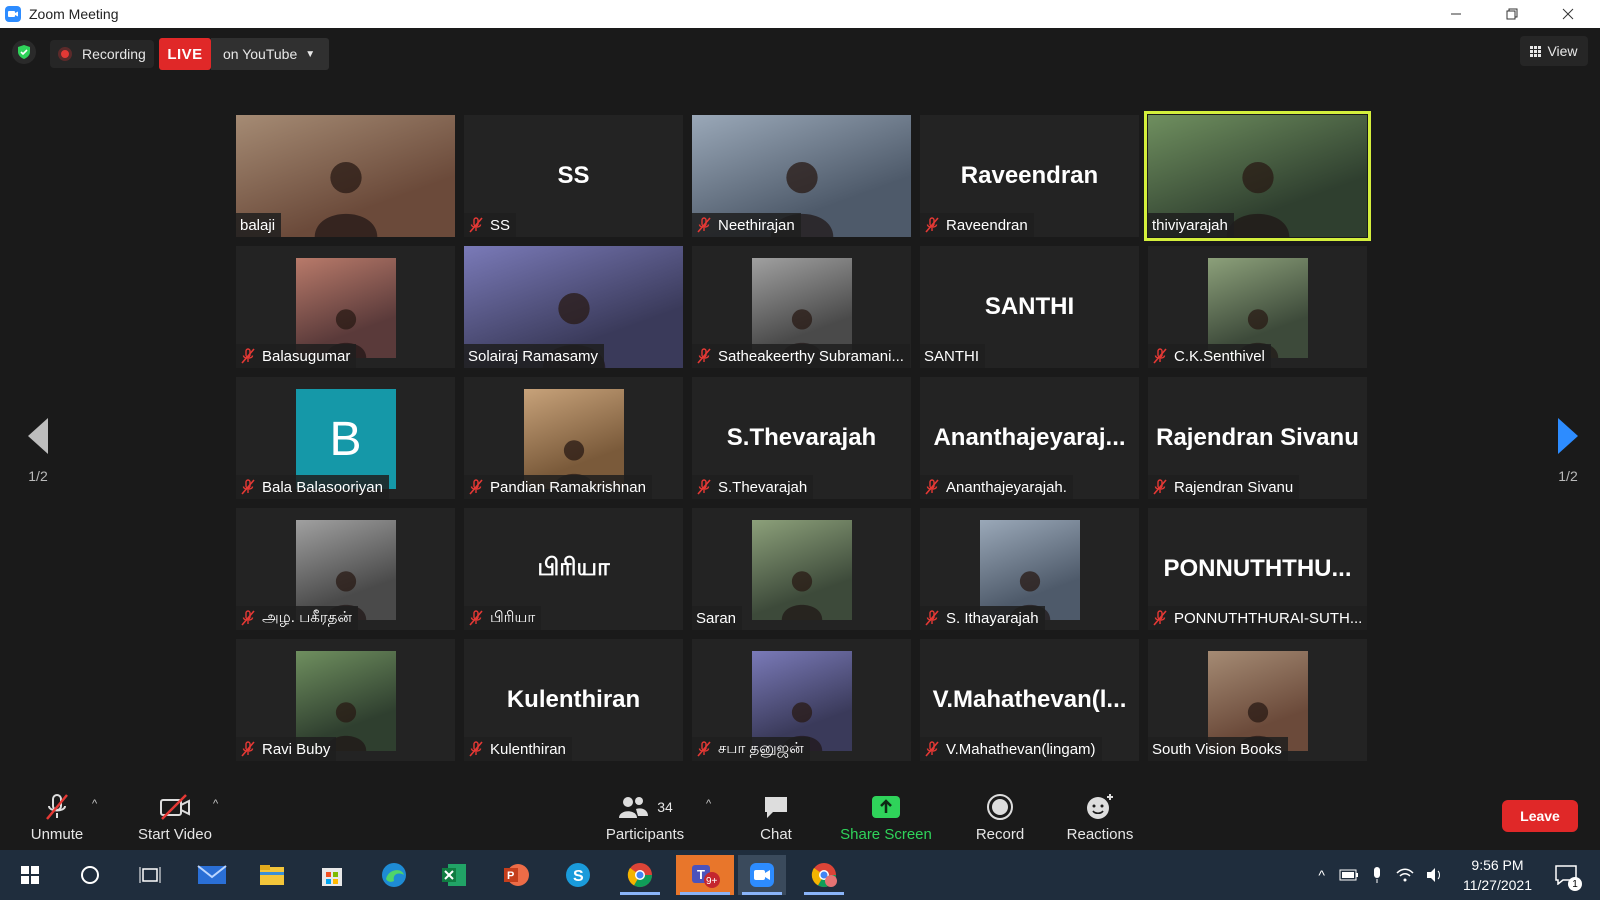 Image resolution: width=1600 pixels, height=900 pixels. What do you see at coordinates (345, 569) in the screenshot?
I see `participant-tile: அழ. பகீரதன்` at bounding box center [345, 569].